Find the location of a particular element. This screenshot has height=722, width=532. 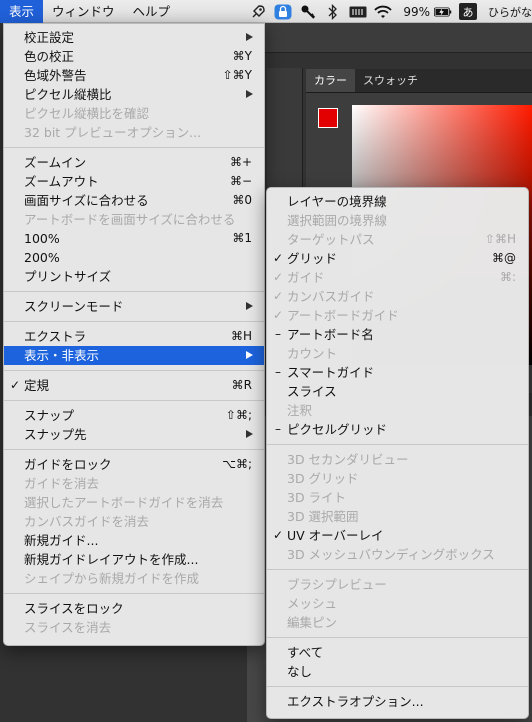

view-menu-item-9: 画面サイズに合わせる ⌘0 is located at coordinates (134, 200).